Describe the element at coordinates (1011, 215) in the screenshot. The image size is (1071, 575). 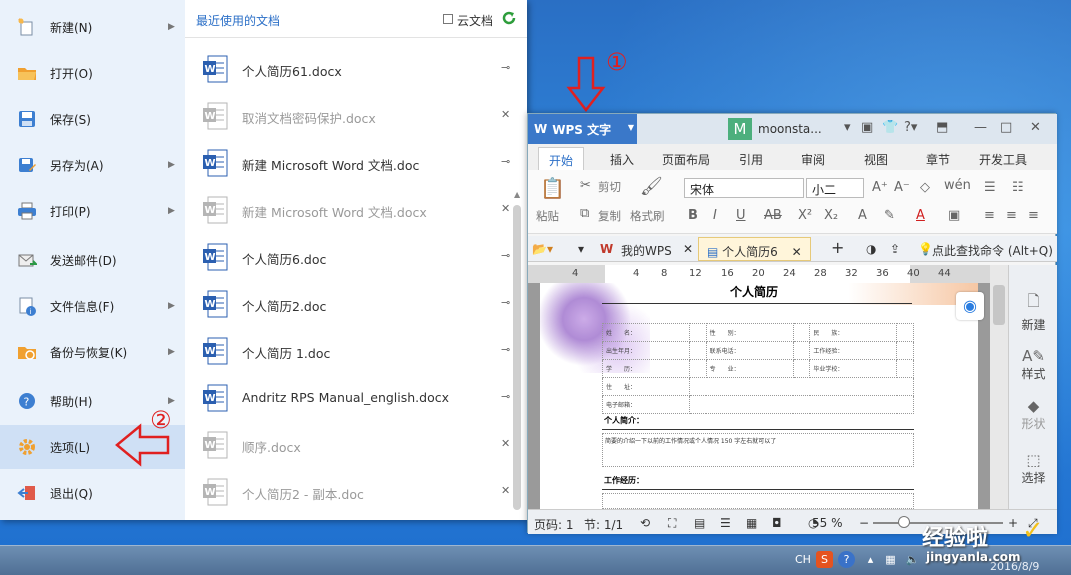
I see `align-center-icon: ≡` at that location.